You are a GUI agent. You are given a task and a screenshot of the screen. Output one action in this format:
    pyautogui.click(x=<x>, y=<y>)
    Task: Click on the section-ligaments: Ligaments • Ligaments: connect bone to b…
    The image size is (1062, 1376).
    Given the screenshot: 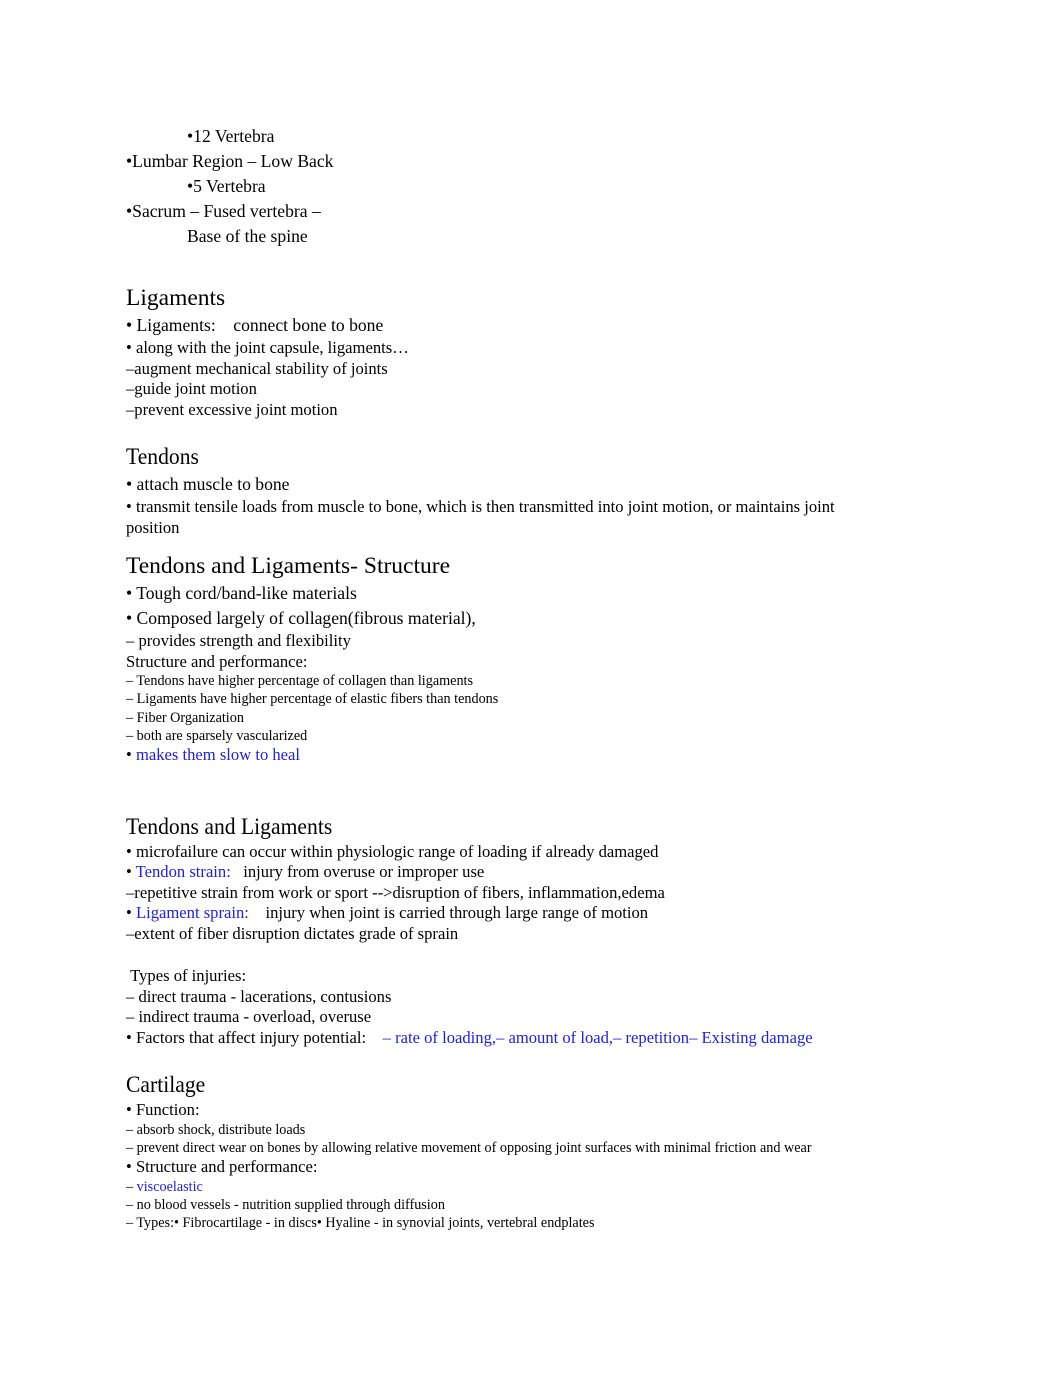 What is the action you would take?
    pyautogui.click(x=526, y=351)
    